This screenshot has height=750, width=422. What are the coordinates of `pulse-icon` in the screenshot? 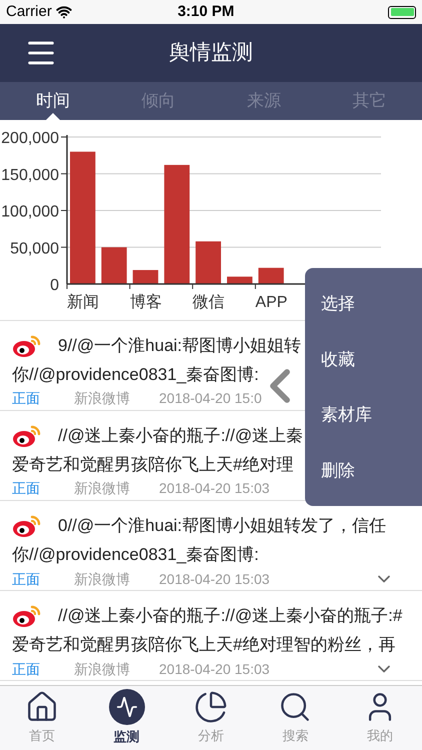 It's located at (126, 707).